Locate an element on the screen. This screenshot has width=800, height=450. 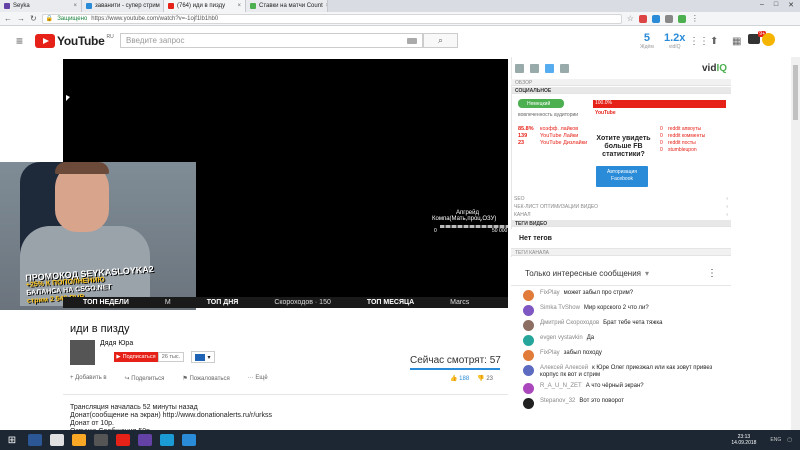
section-channel-tags: ТЕГИ КАНАЛА is located at coordinates (621, 252).